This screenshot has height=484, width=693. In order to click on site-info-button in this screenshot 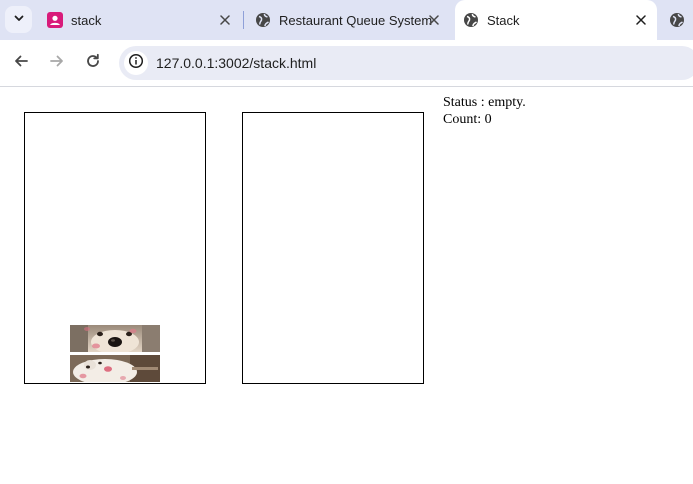, I will do `click(136, 63)`.